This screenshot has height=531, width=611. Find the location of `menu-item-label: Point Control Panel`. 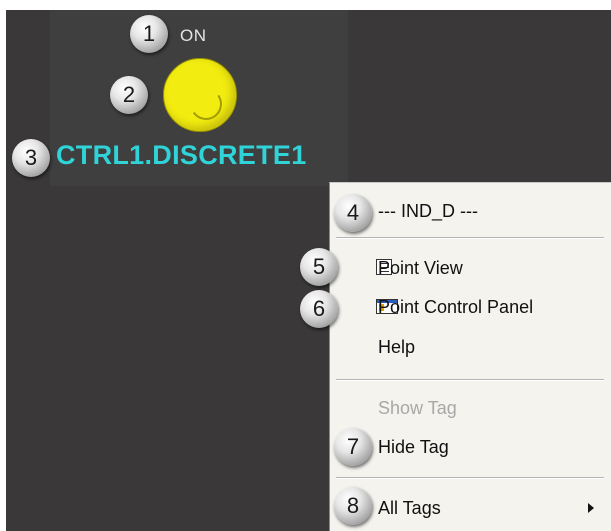

menu-item-label: Point Control Panel is located at coordinates (456, 307).